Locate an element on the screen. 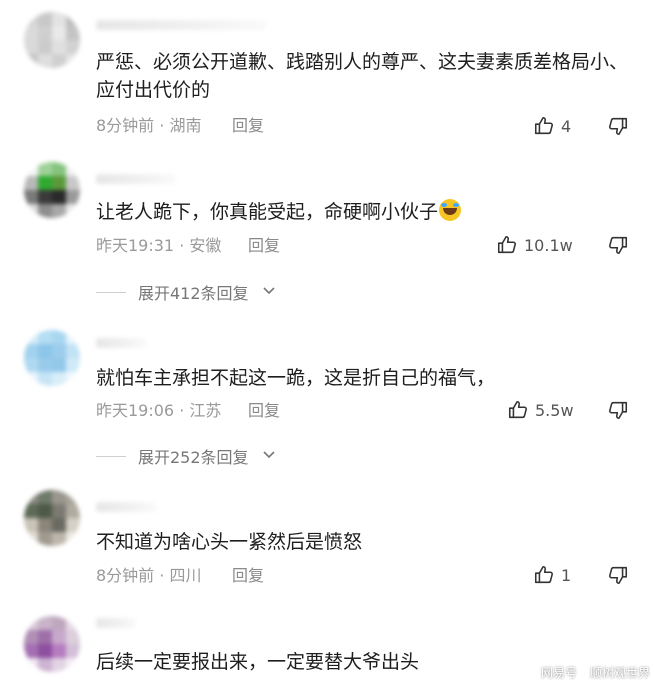 This screenshot has width=660, height=687. rolling-laughing-emoji-icon is located at coordinates (450, 210).